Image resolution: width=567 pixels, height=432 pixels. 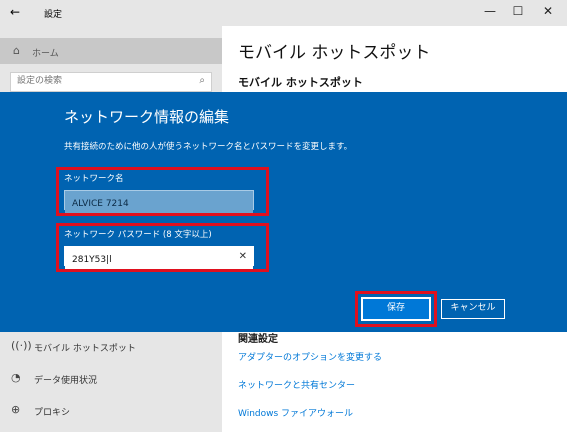 I want to click on home-icon: ⌂, so click(x=16, y=50).